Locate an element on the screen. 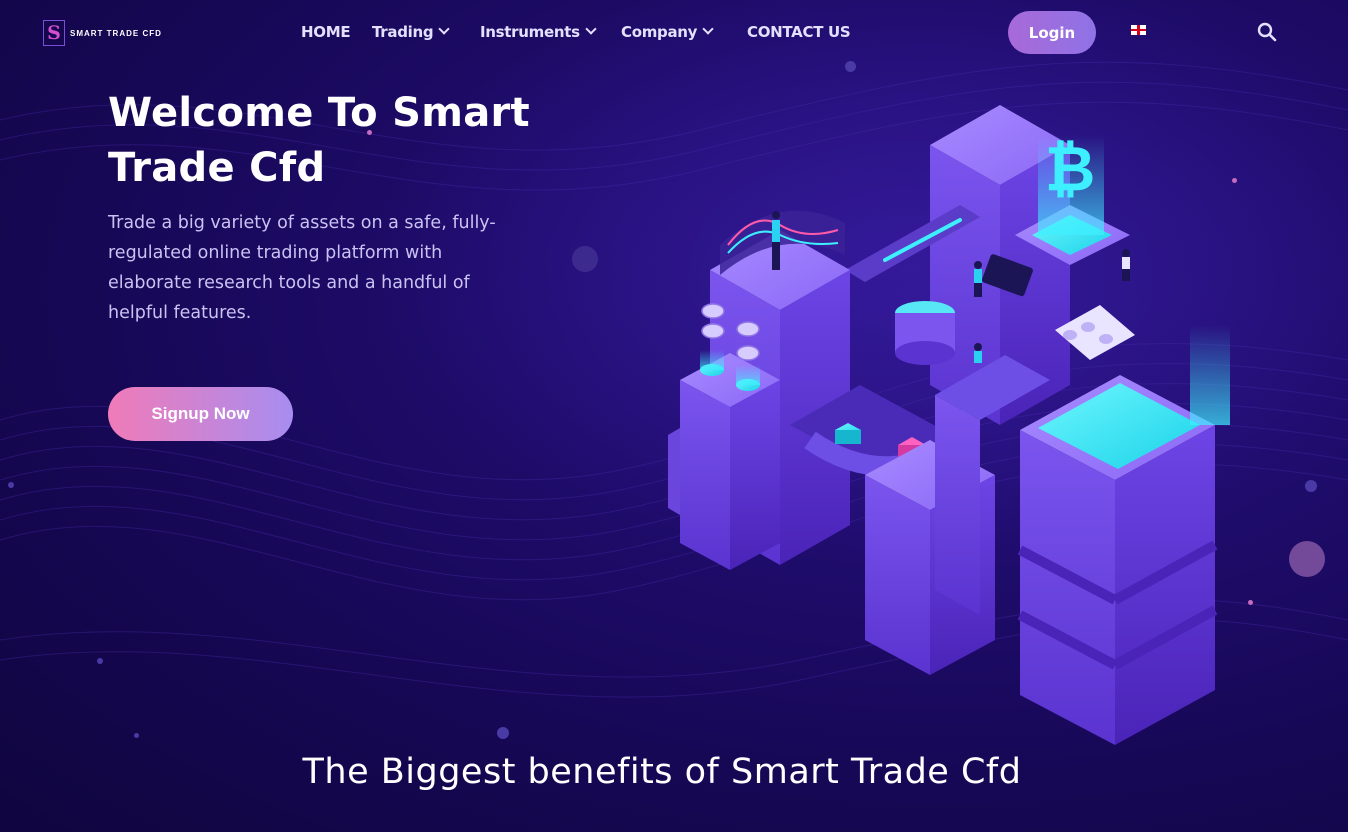 The height and width of the screenshot is (832, 1348). nav-contact: CONTACT US is located at coordinates (799, 32).